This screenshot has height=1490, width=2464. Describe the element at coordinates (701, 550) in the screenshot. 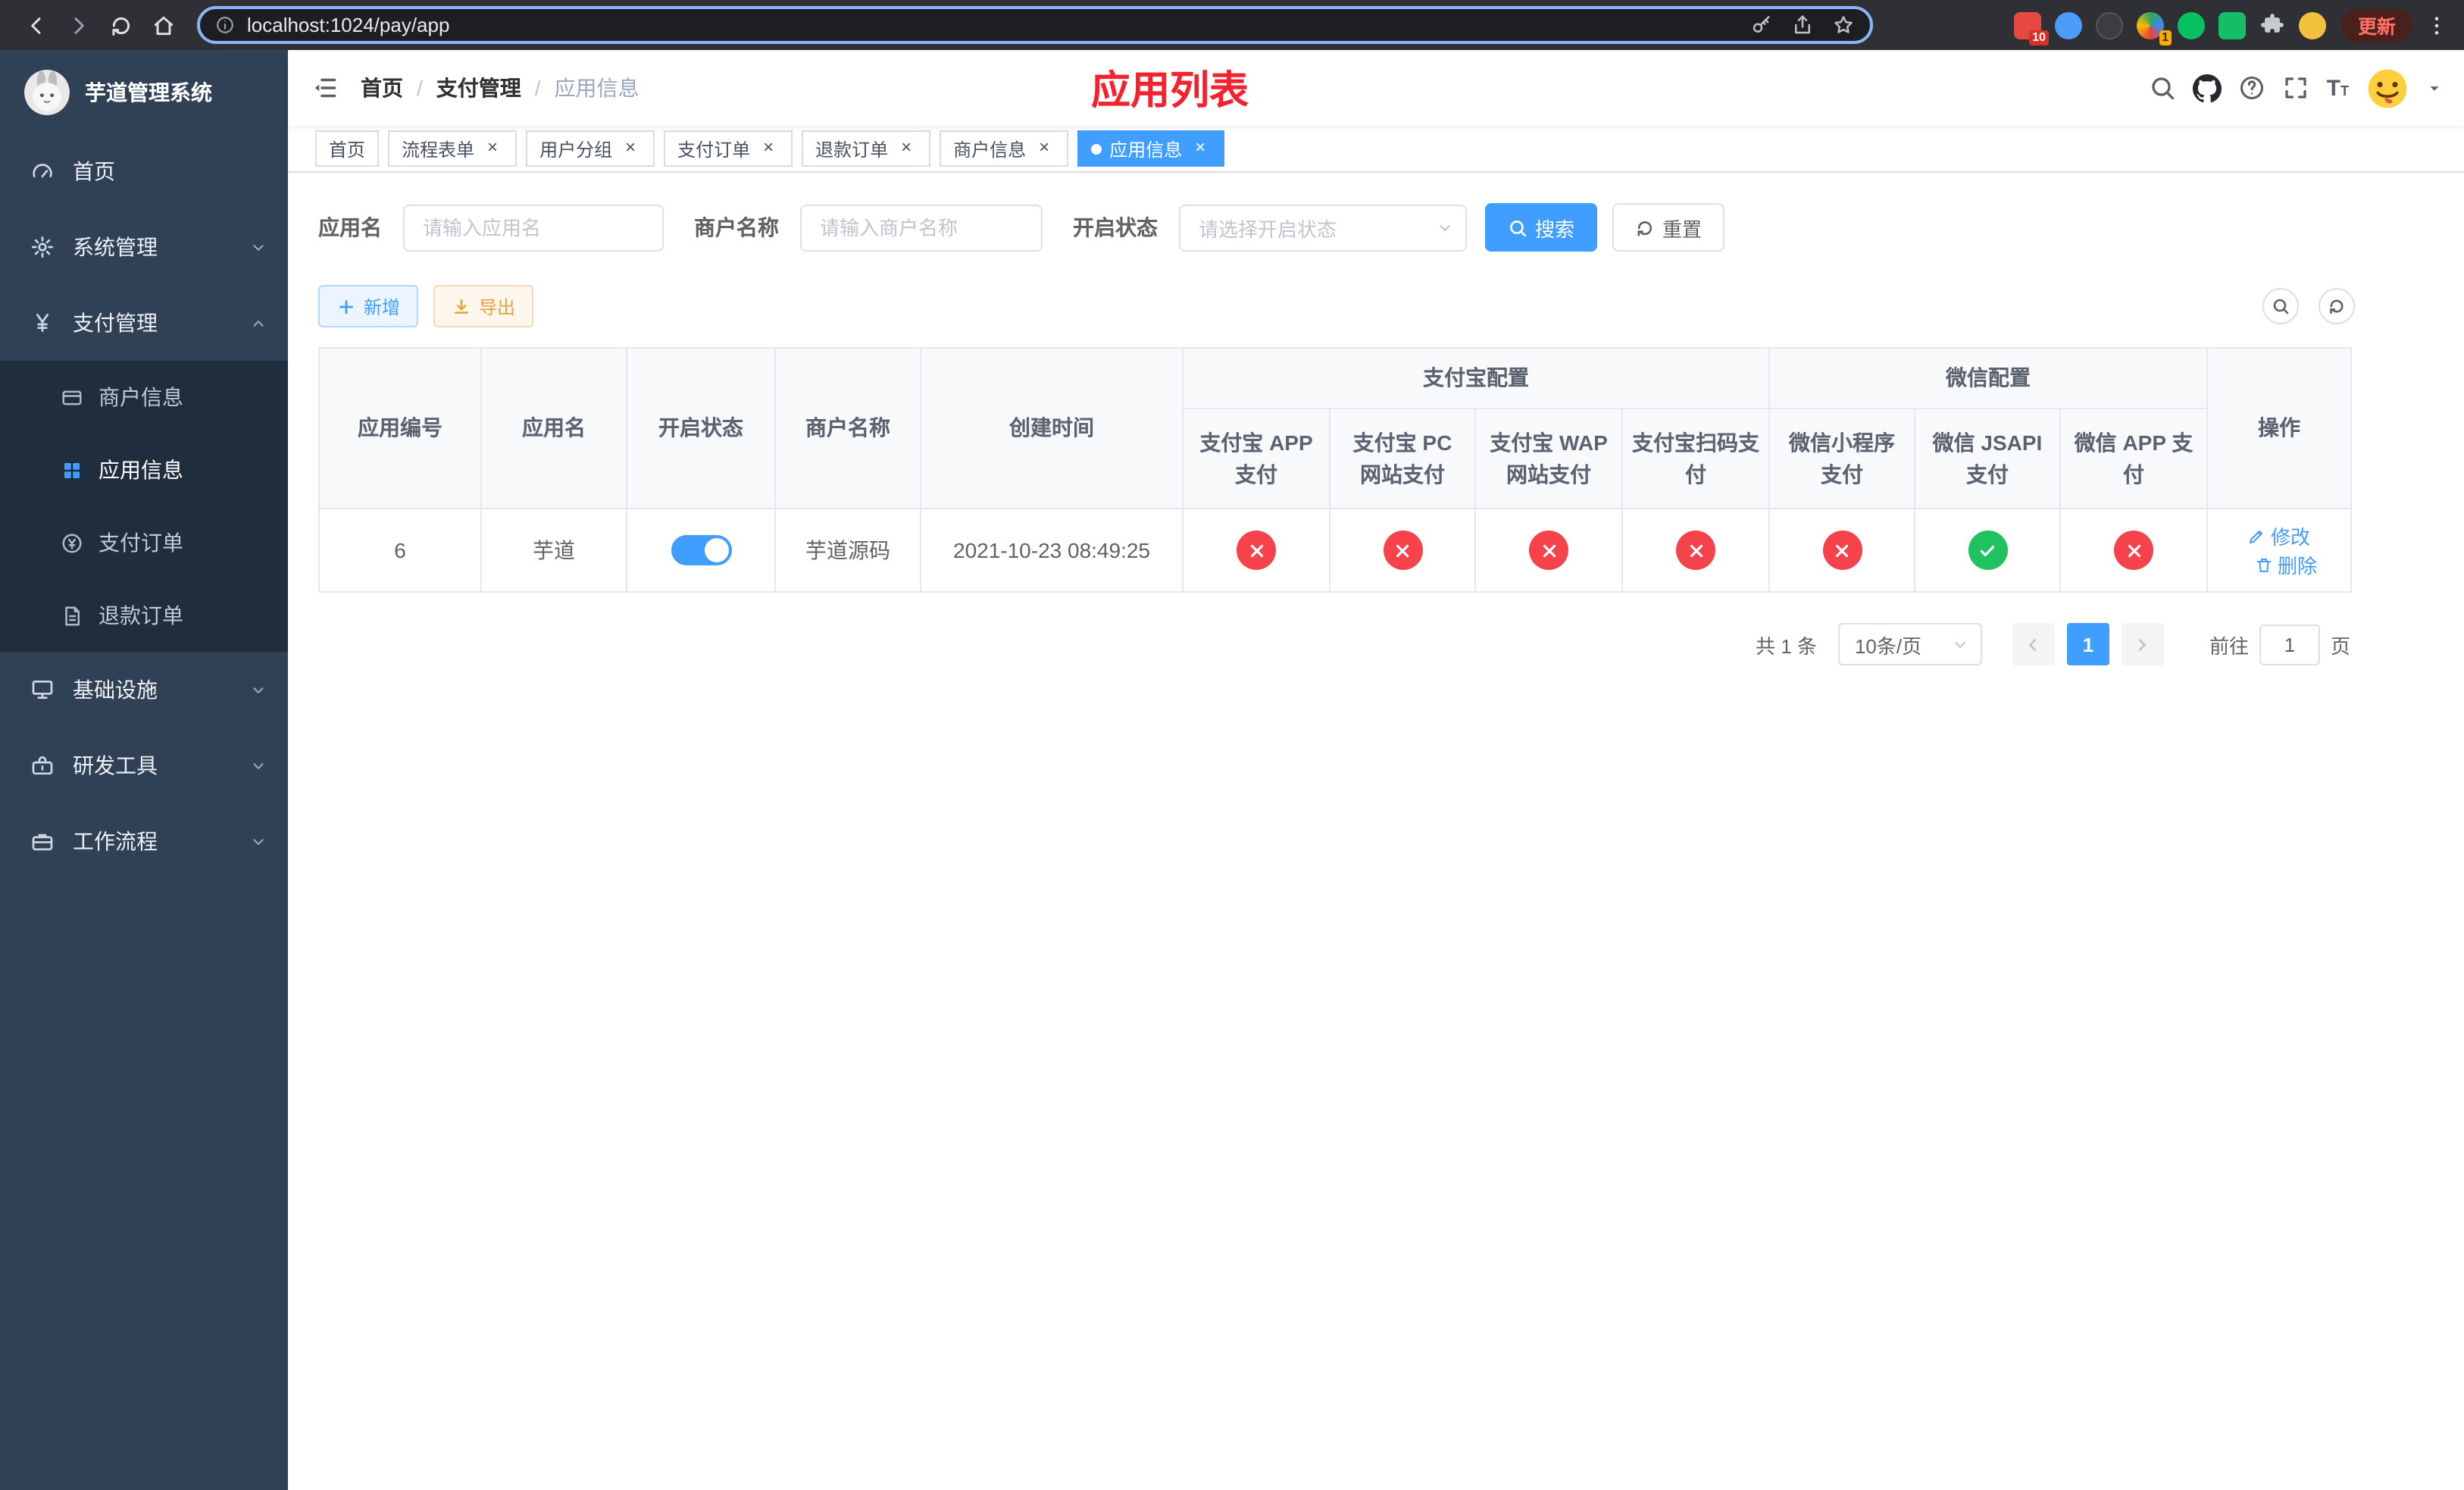

I see `status-toggle` at that location.